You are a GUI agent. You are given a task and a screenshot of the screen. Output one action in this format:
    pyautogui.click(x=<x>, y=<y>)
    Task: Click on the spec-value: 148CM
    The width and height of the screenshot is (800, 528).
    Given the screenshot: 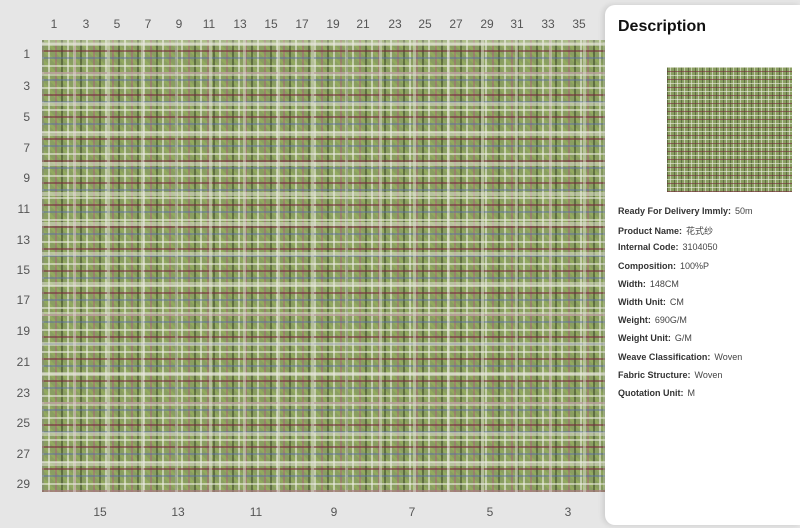 What is the action you would take?
    pyautogui.click(x=664, y=283)
    